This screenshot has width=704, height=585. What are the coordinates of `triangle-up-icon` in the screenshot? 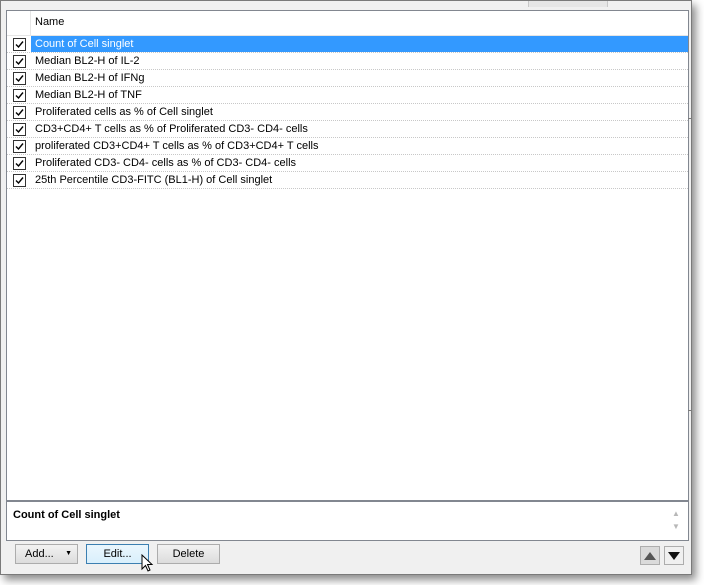 It's located at (650, 556).